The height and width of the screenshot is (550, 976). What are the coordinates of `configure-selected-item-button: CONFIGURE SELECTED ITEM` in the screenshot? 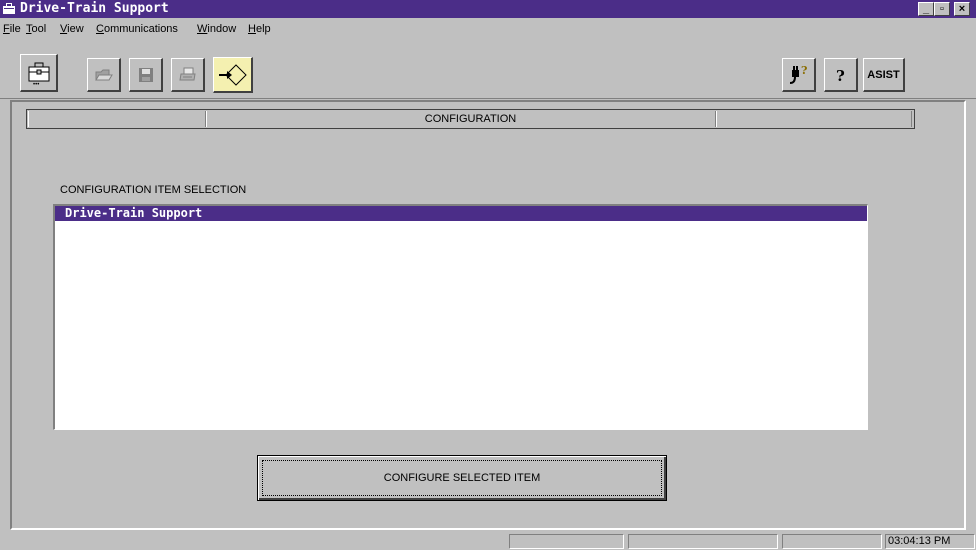 It's located at (462, 478).